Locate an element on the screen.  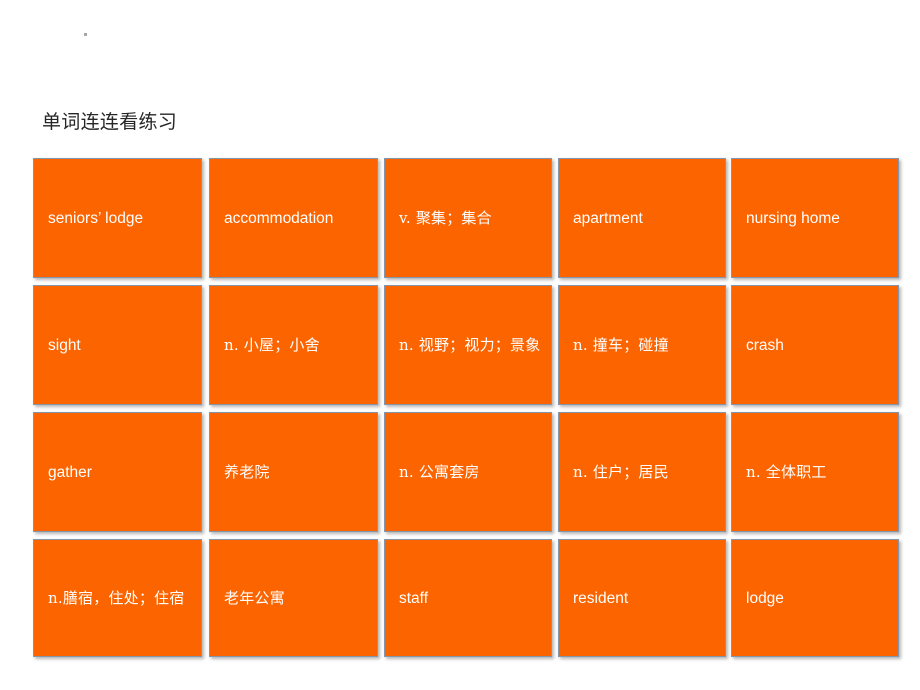
word-card: crash is located at coordinates (815, 345).